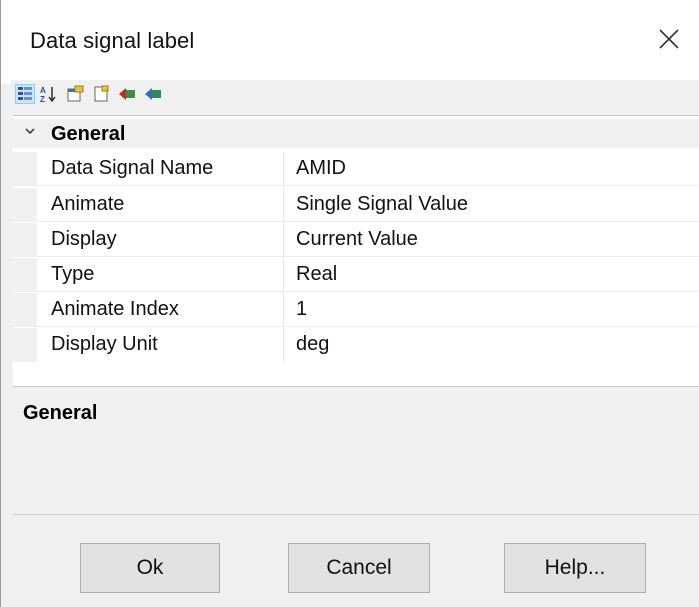 The width and height of the screenshot is (699, 607). What do you see at coordinates (127, 94) in the screenshot?
I see `import-icon` at bounding box center [127, 94].